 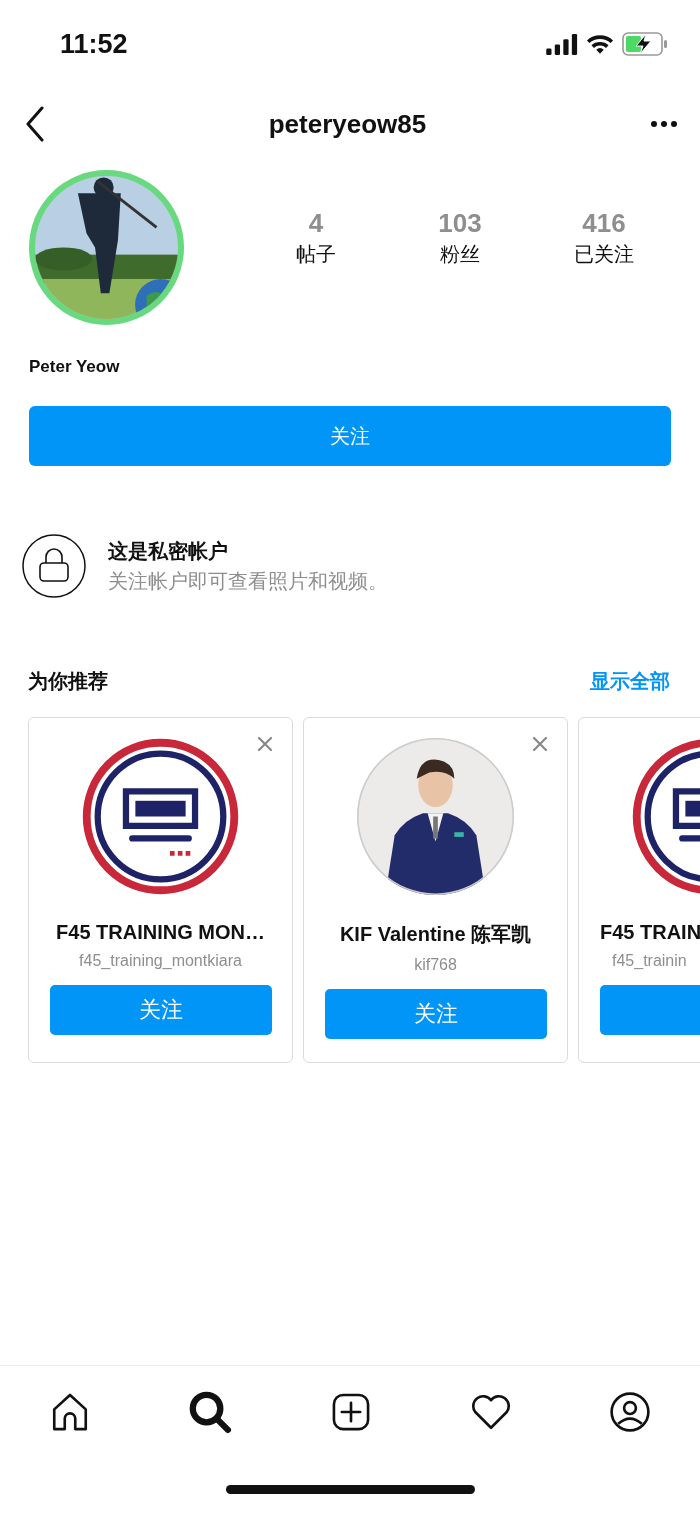 What do you see at coordinates (210, 1412) in the screenshot?
I see `search-icon` at bounding box center [210, 1412].